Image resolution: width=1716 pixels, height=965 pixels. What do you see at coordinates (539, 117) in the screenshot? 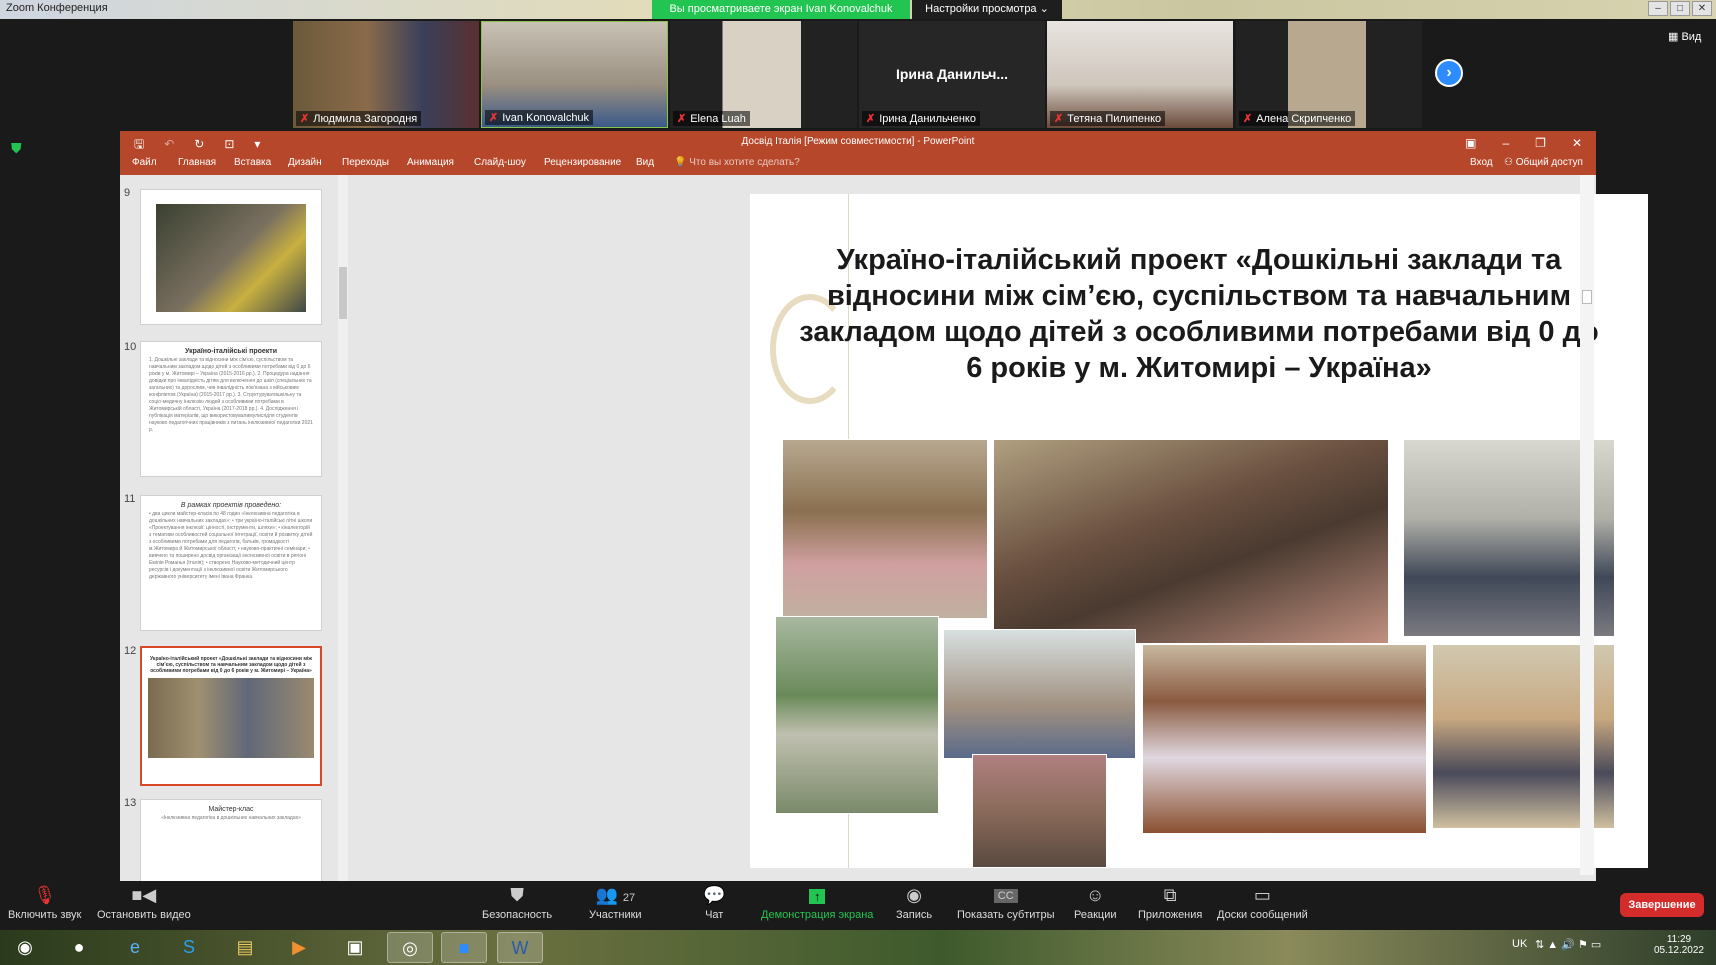
I see `participant-name: Ivan Konovalchuk` at bounding box center [539, 117].